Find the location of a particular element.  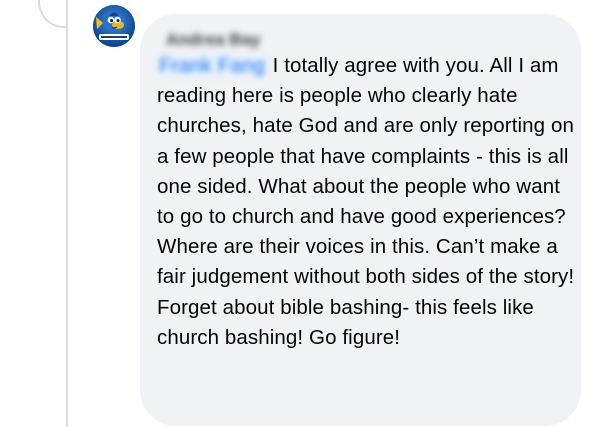

comment-author-name: Andrea Bay is located at coordinates (213, 40).